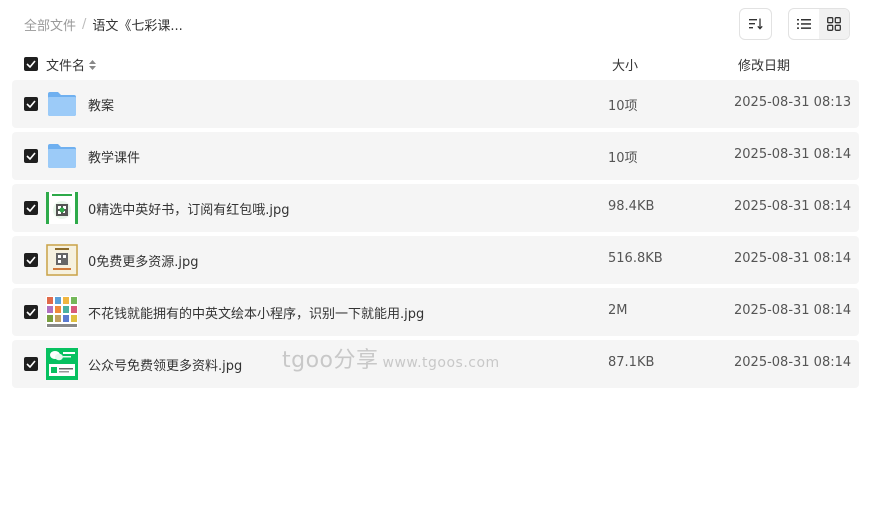 This screenshot has height=514, width=874. What do you see at coordinates (330, 360) in the screenshot?
I see `watermark-brand: tgoo分享` at bounding box center [330, 360].